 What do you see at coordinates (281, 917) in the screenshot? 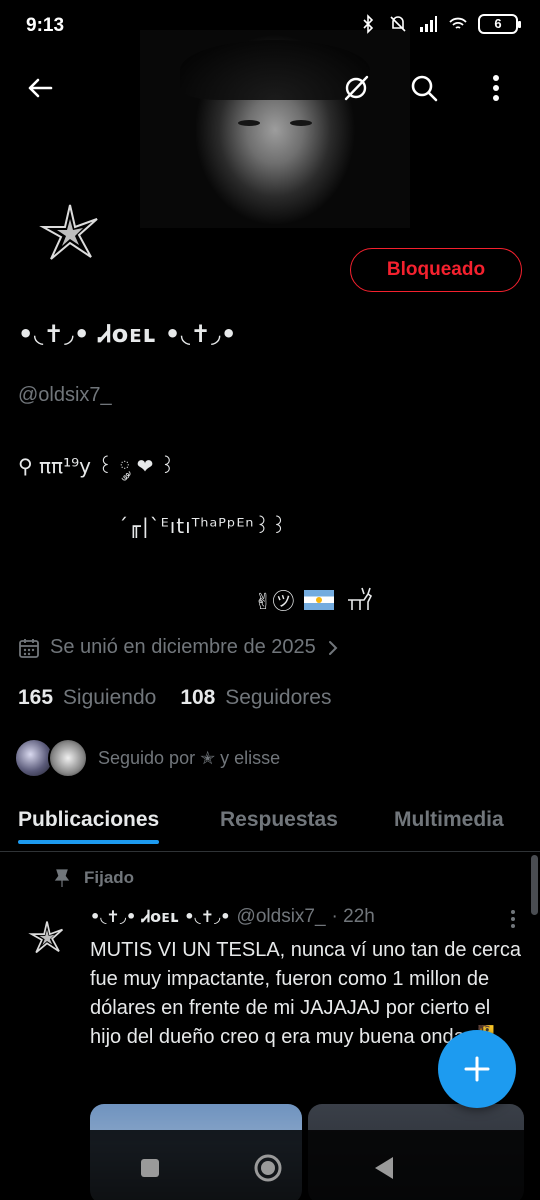
I see `post-author-handle: @oldsix7_` at bounding box center [281, 917].